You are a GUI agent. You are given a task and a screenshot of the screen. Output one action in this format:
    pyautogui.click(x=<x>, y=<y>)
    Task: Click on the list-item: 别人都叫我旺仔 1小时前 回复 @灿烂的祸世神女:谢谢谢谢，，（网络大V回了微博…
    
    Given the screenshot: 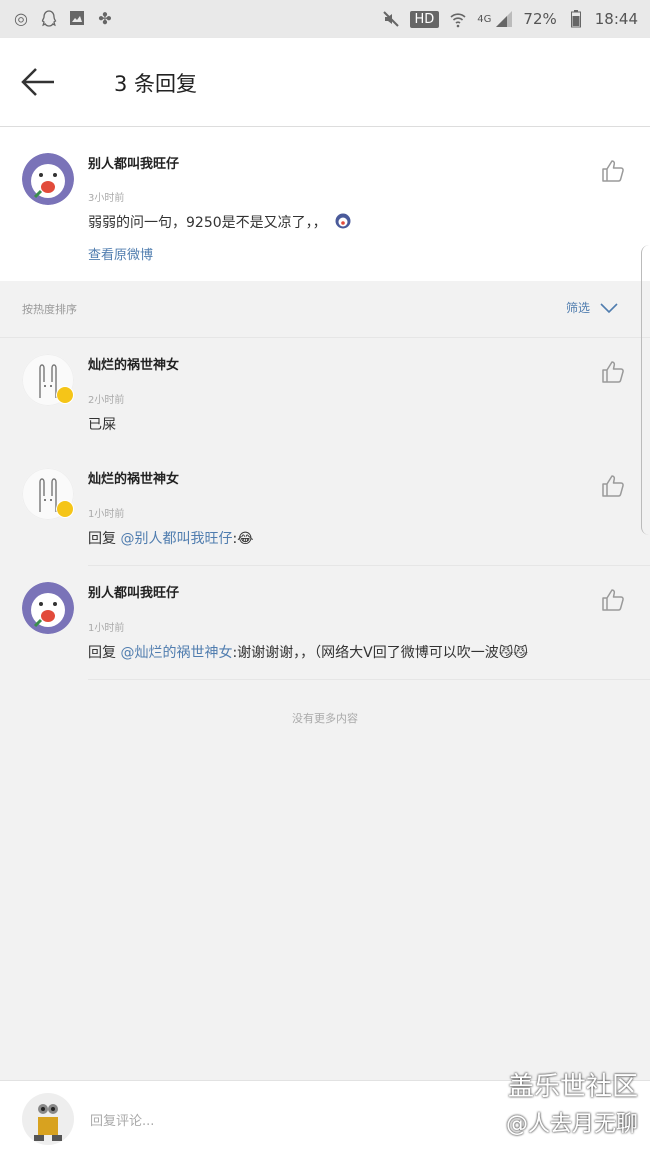 What is the action you would take?
    pyautogui.click(x=325, y=623)
    